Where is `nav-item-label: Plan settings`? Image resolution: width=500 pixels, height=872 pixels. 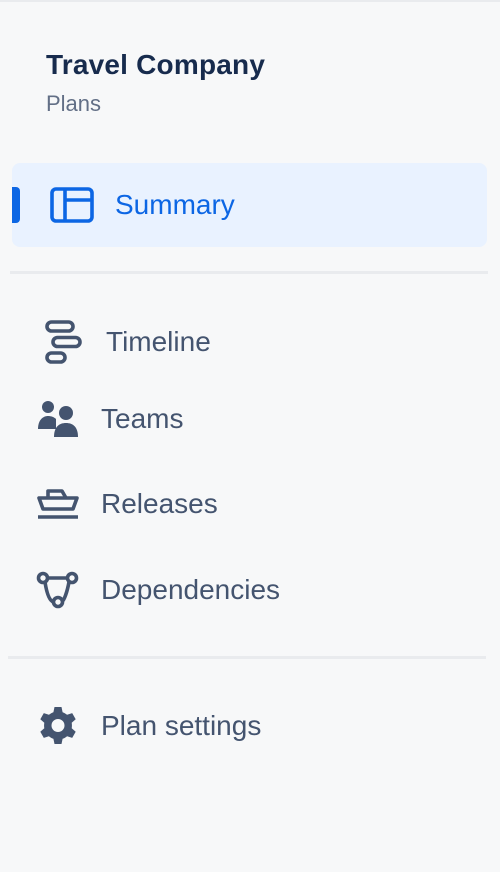
nav-item-label: Plan settings is located at coordinates (181, 725).